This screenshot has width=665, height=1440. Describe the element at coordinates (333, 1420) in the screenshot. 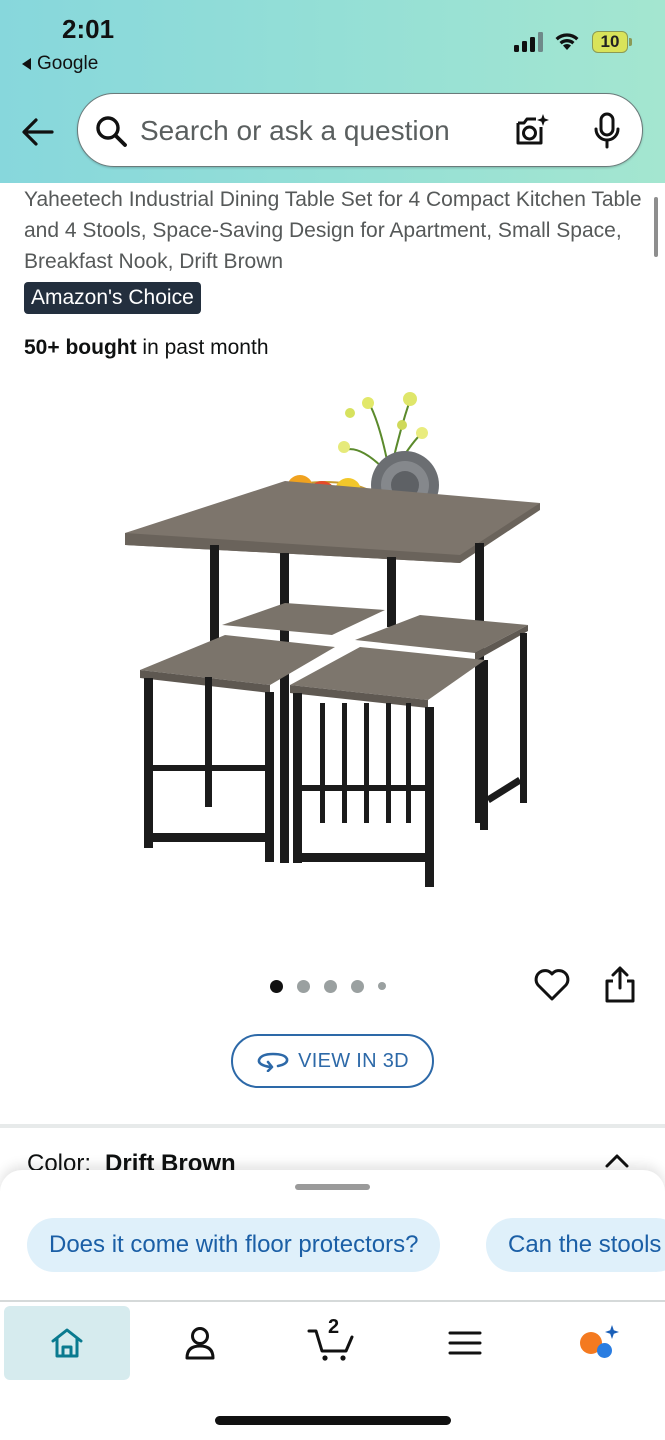

I see `home-indicator` at that location.